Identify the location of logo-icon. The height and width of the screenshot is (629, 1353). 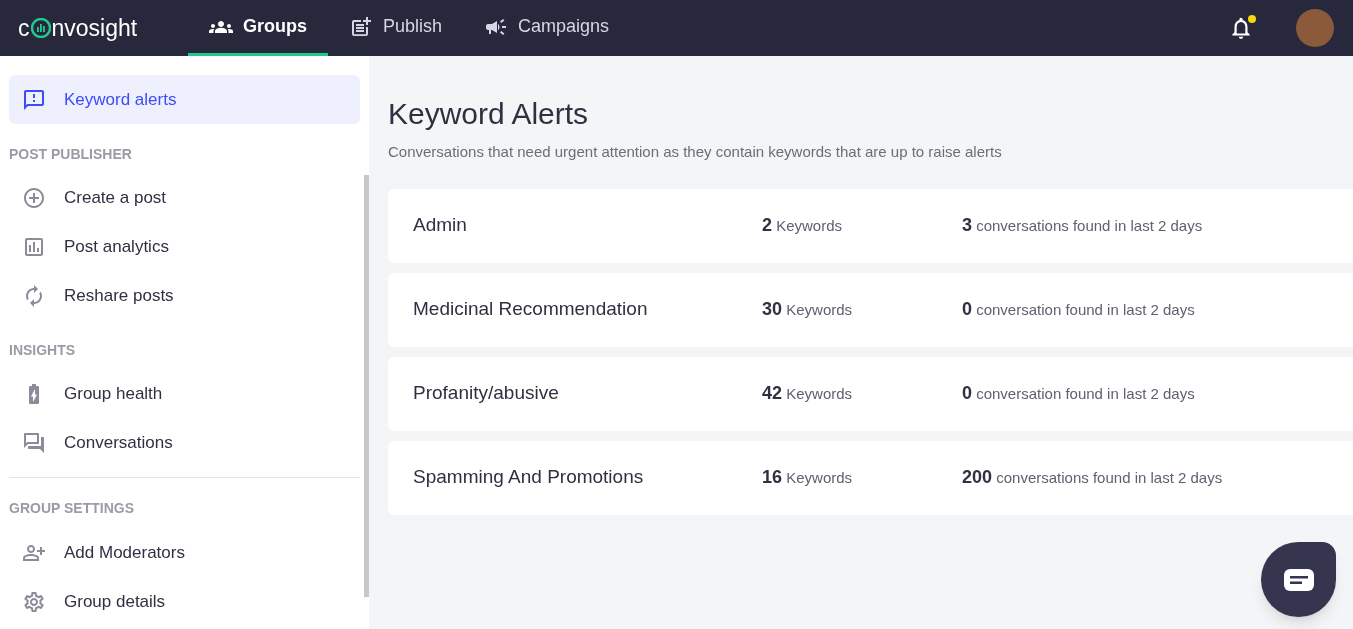
(40, 28).